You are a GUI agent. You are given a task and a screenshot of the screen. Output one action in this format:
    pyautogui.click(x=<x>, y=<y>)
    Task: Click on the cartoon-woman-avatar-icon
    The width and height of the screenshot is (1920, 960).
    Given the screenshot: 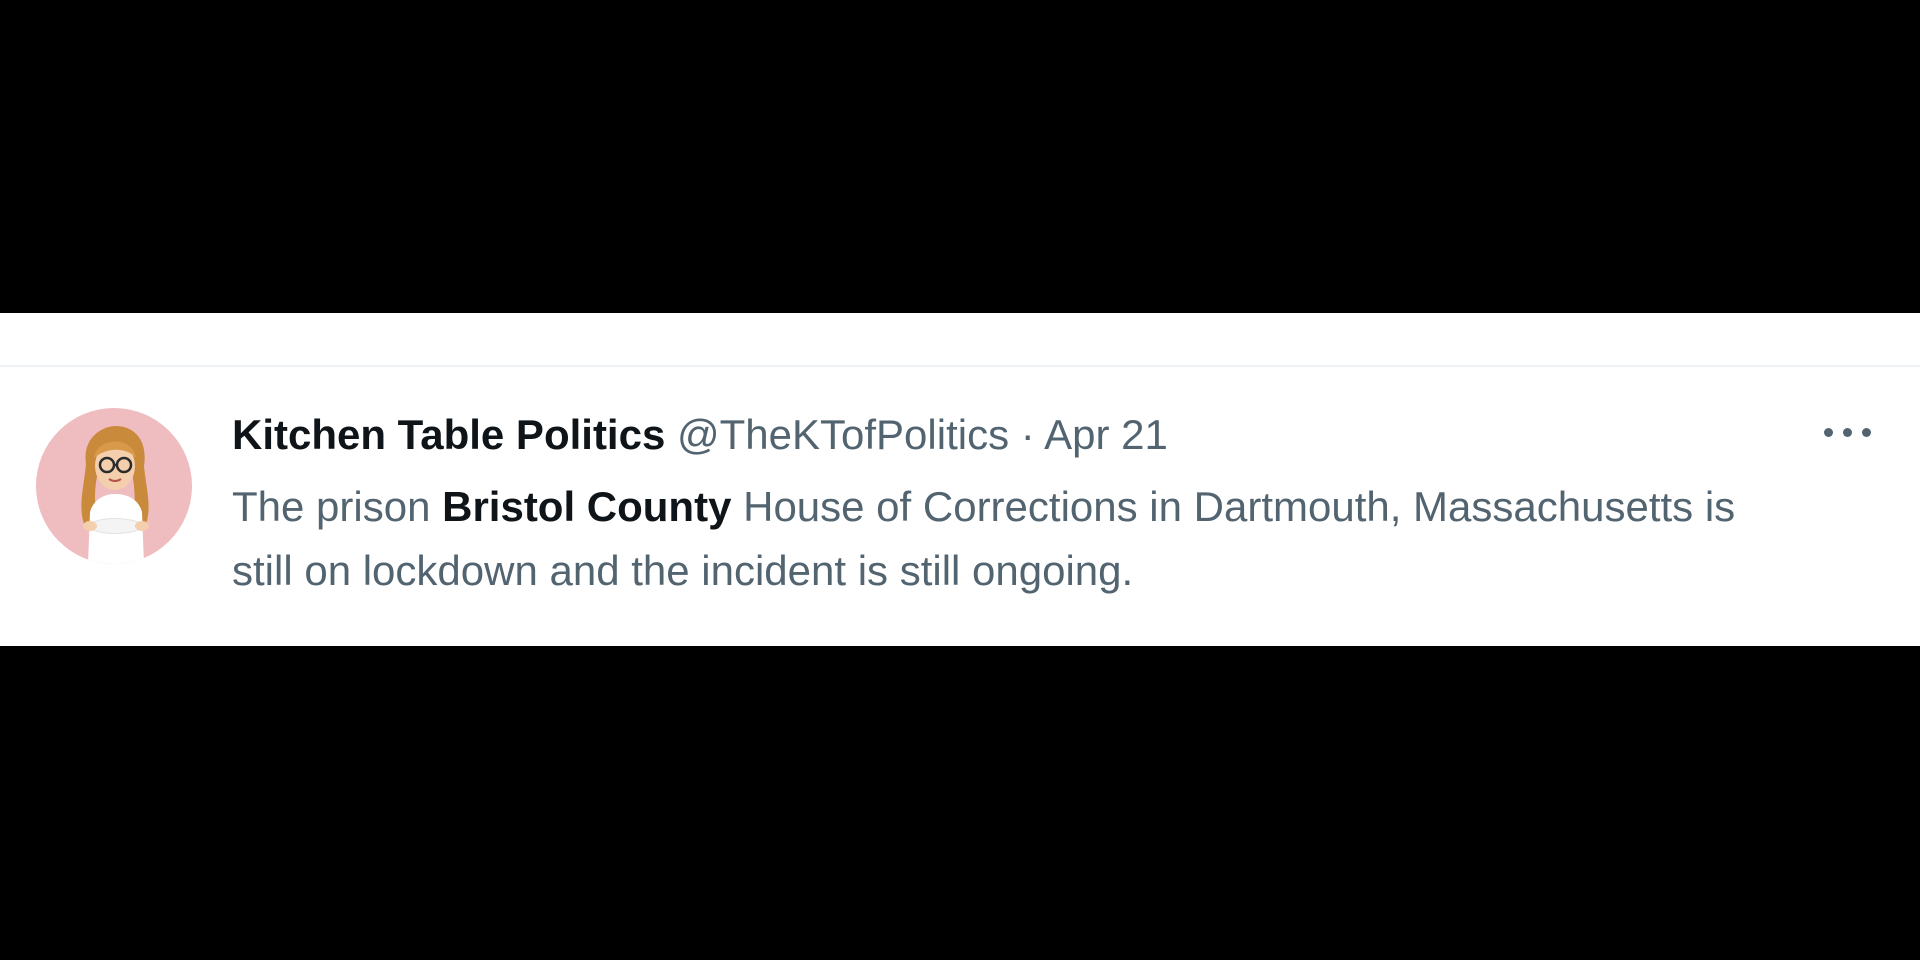 What is the action you would take?
    pyautogui.click(x=115, y=495)
    